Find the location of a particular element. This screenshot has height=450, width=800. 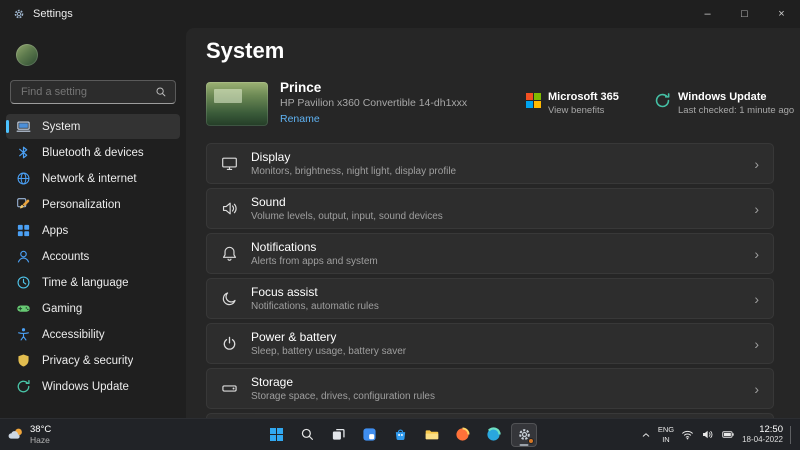

account-button is located at coordinates (93, 55).